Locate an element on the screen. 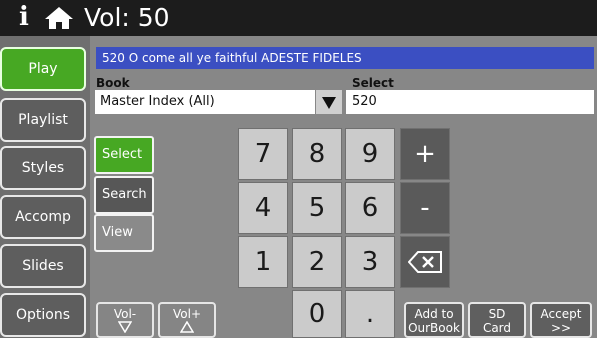 The height and width of the screenshot is (338, 597). key-8: 8 is located at coordinates (317, 154).